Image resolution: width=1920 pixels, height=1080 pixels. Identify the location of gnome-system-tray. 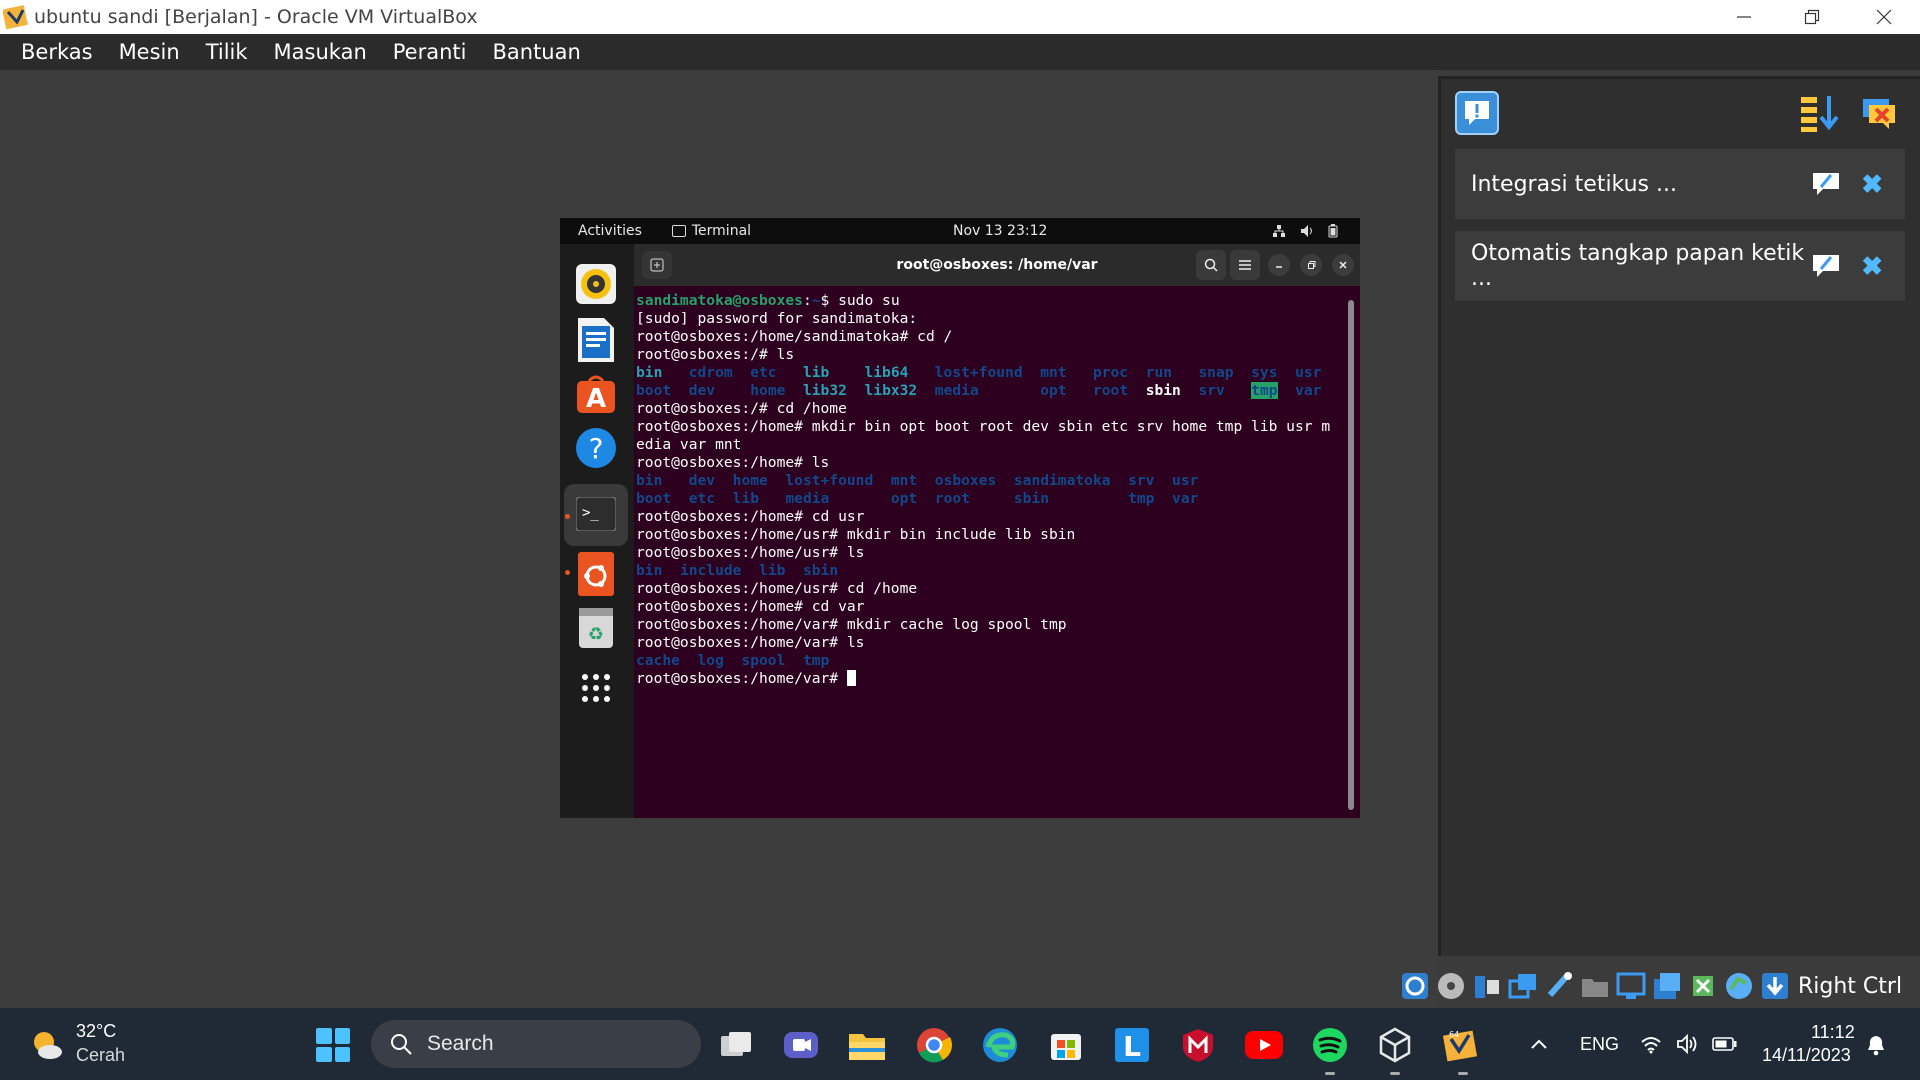
(1305, 231).